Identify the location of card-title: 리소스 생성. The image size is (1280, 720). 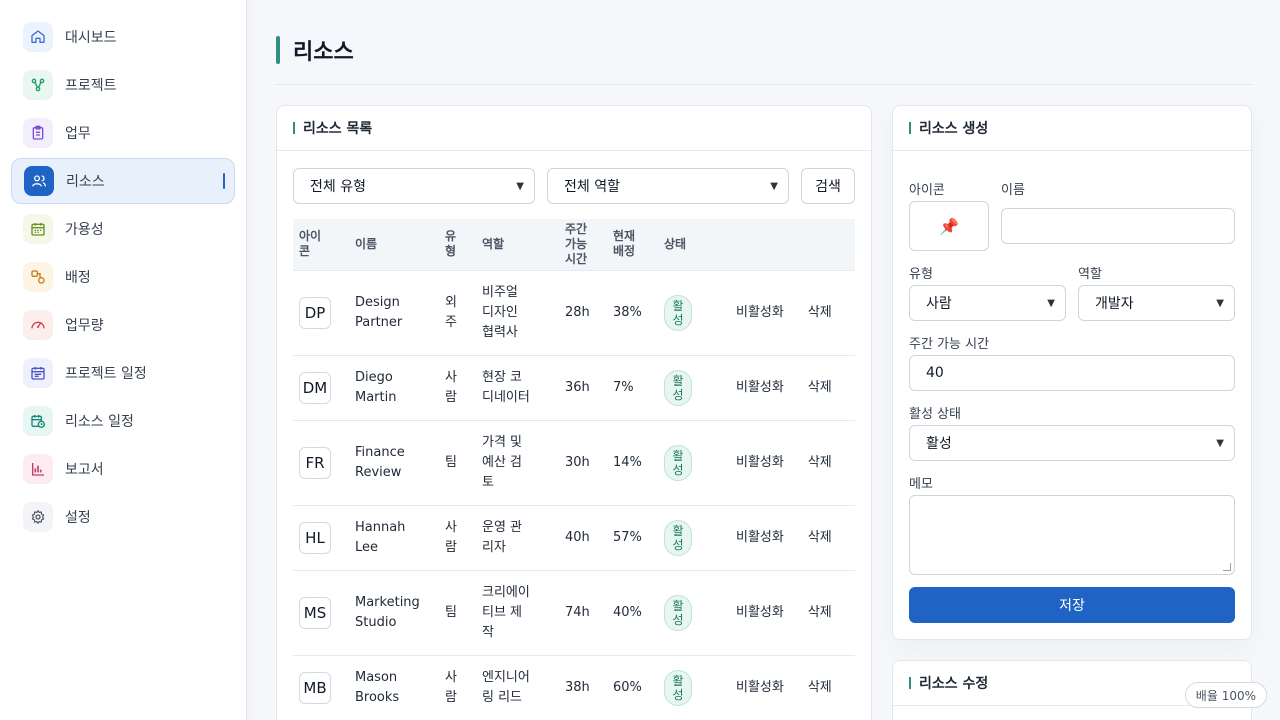
(954, 129).